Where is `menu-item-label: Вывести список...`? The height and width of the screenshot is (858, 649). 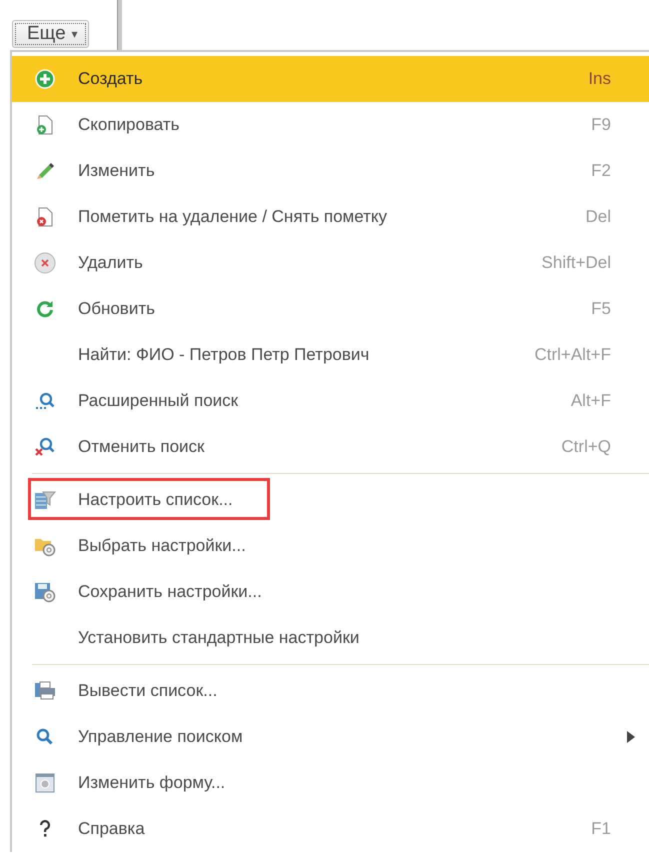 menu-item-label: Вывести список... is located at coordinates (148, 691).